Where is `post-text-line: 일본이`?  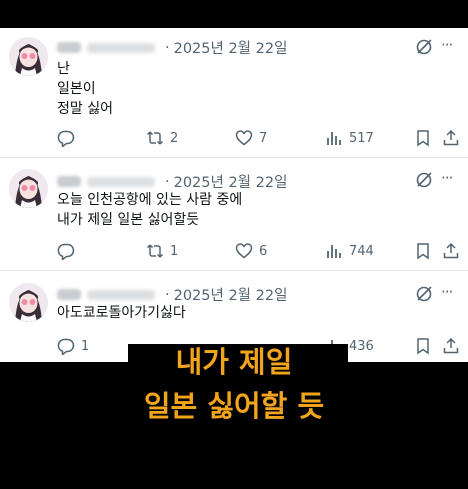
post-text-line: 일본이 is located at coordinates (76, 89).